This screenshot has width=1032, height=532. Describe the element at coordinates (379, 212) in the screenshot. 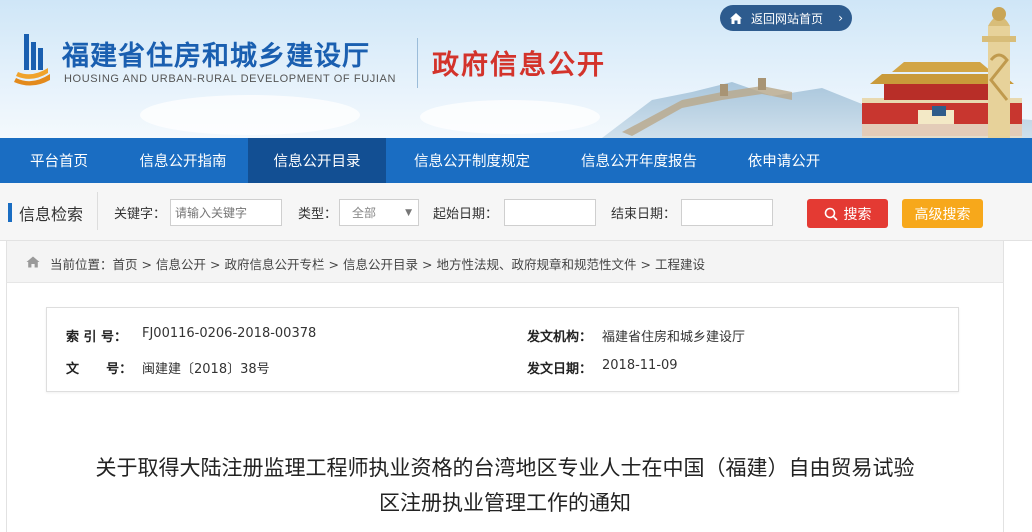

I see `type-select: 全部 ▼` at that location.